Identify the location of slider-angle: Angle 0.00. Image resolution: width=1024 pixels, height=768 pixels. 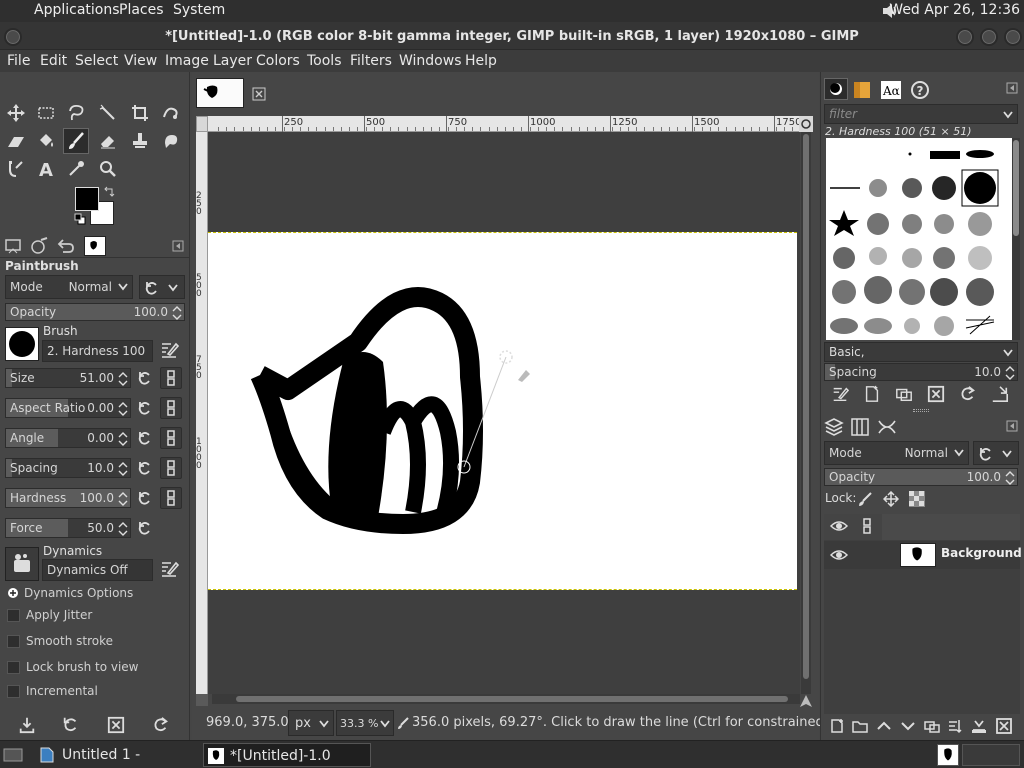
(68, 438).